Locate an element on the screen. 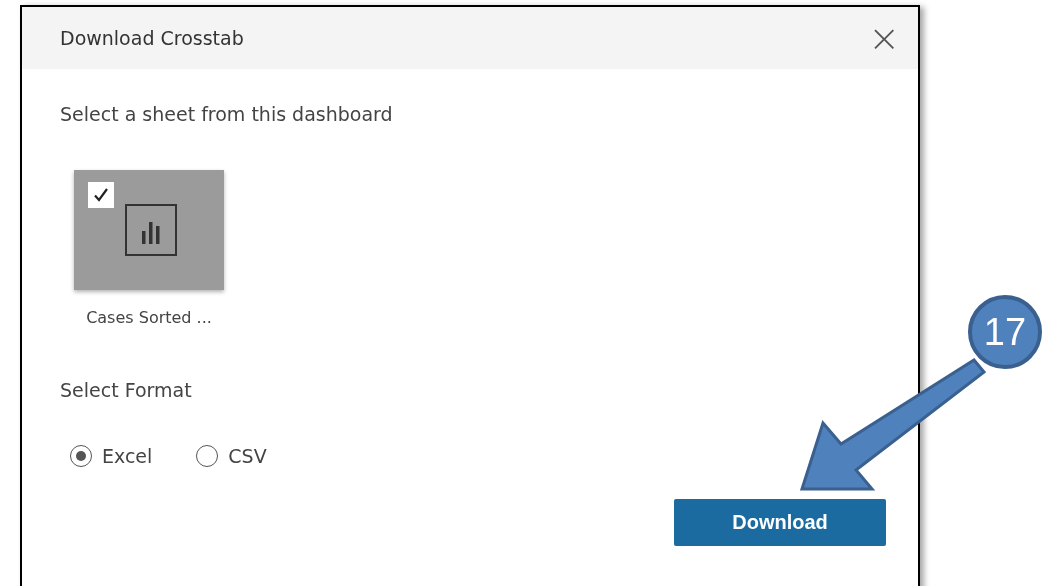  close-button: × is located at coordinates (884, 38).